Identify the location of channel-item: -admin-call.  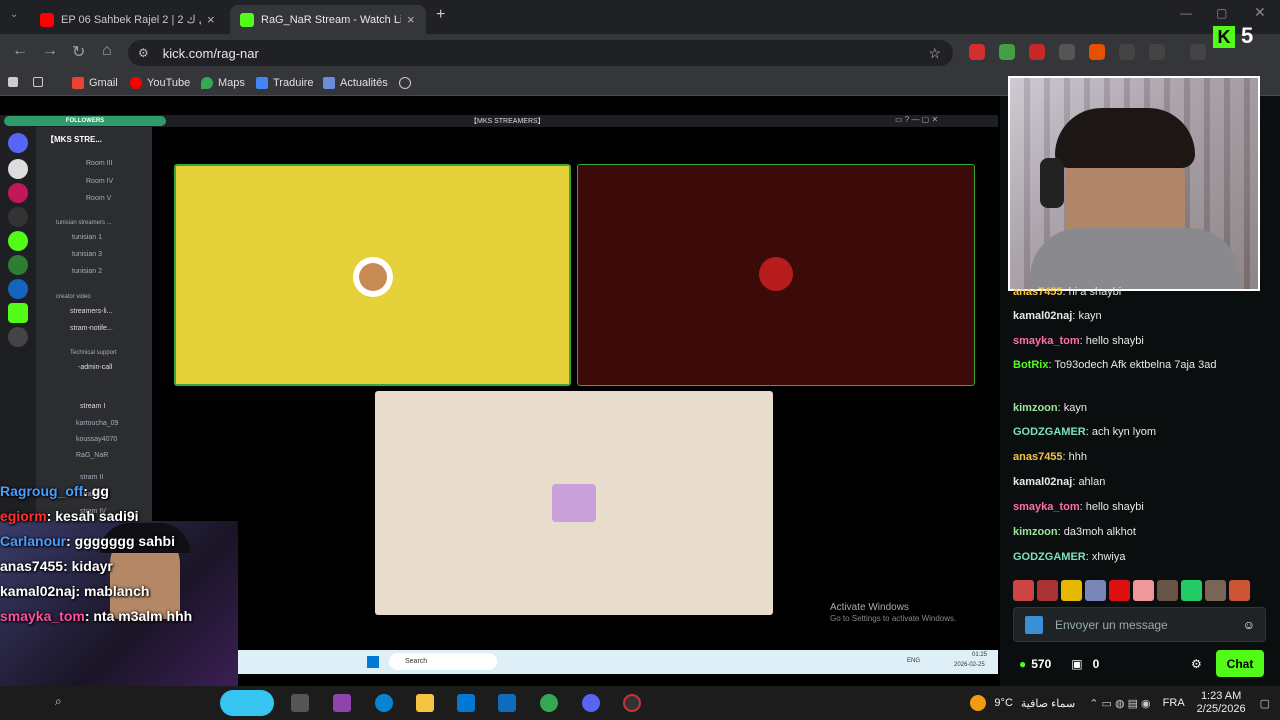
(95, 367).